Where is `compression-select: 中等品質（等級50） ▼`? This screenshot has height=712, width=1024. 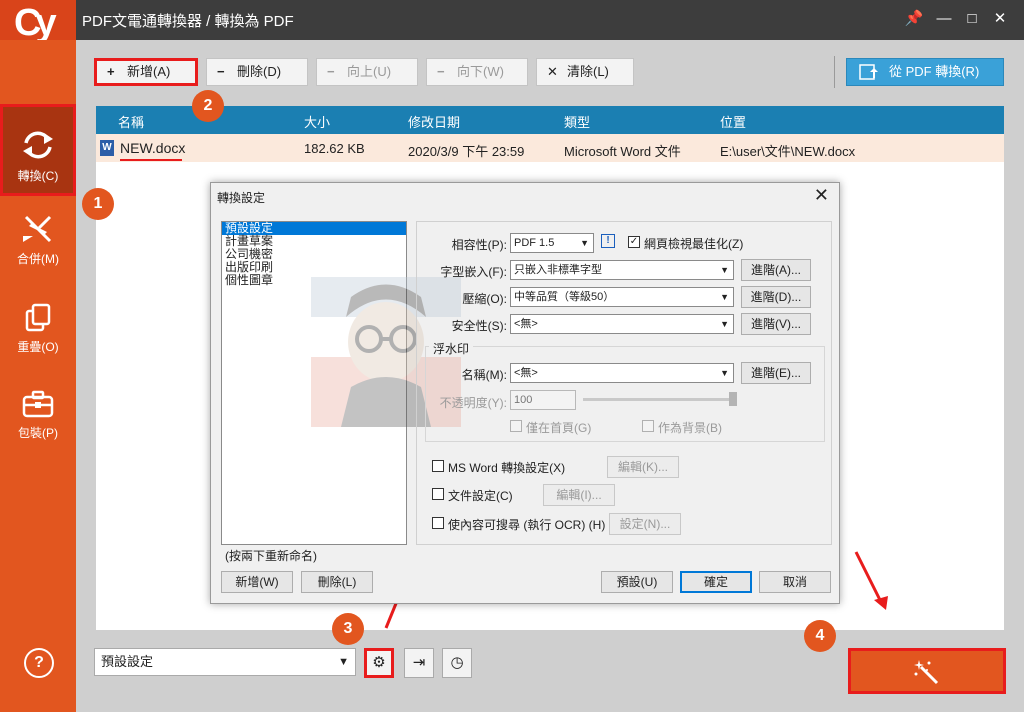
compression-select: 中等品質（等級50） ▼ is located at coordinates (622, 297).